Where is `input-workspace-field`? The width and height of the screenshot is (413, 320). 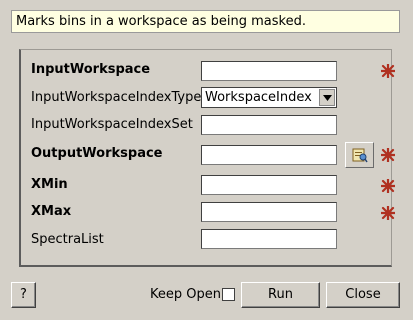
input-workspace-field is located at coordinates (269, 71).